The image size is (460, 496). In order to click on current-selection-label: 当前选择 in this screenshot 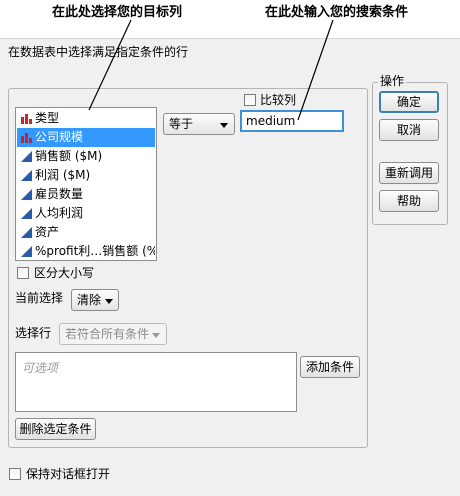, I will do `click(39, 298)`.